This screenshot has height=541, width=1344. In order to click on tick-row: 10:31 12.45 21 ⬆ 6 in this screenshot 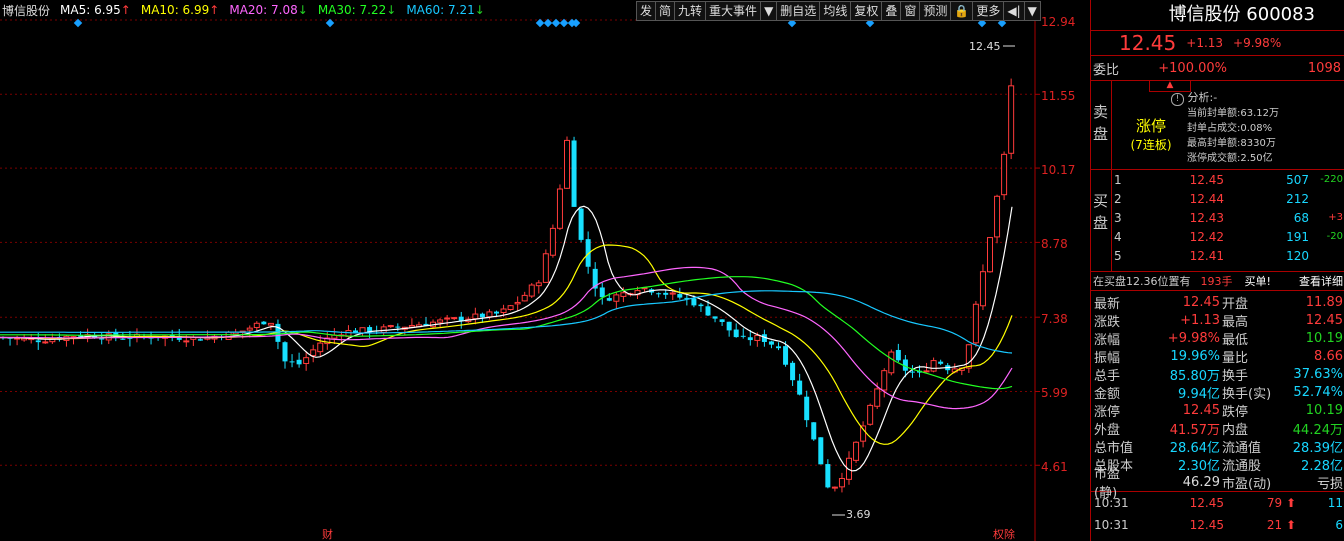, I will do `click(1217, 525)`.